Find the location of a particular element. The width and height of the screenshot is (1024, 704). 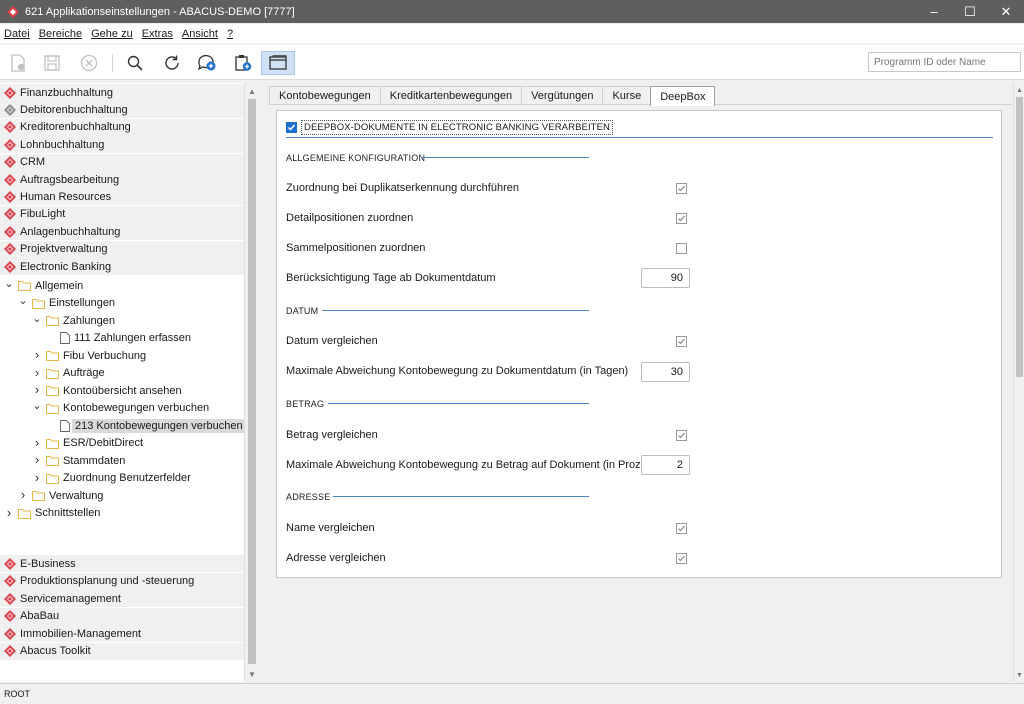

tree-item: › Zuordnung Benutzerfelder is located at coordinates (111, 478).